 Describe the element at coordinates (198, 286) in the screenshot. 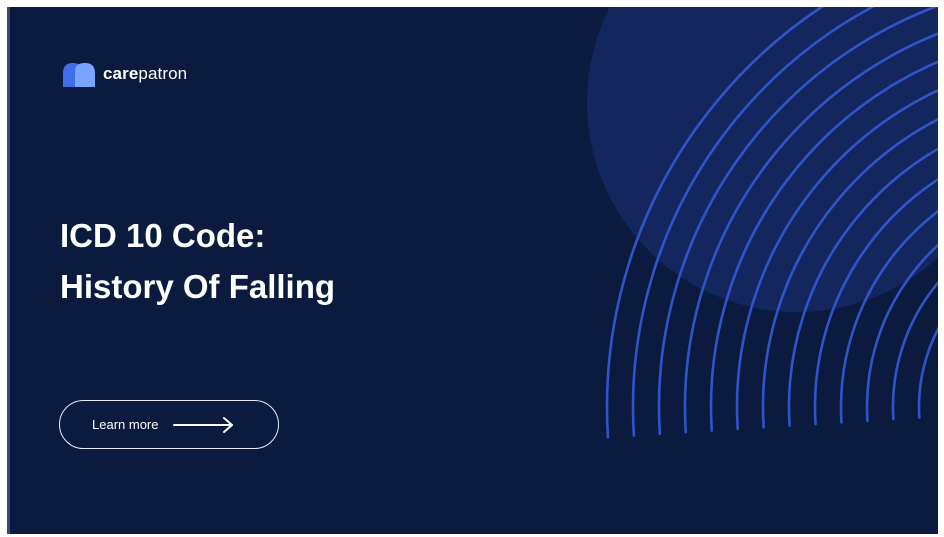

I see `title-line-2: History Of Falling` at that location.